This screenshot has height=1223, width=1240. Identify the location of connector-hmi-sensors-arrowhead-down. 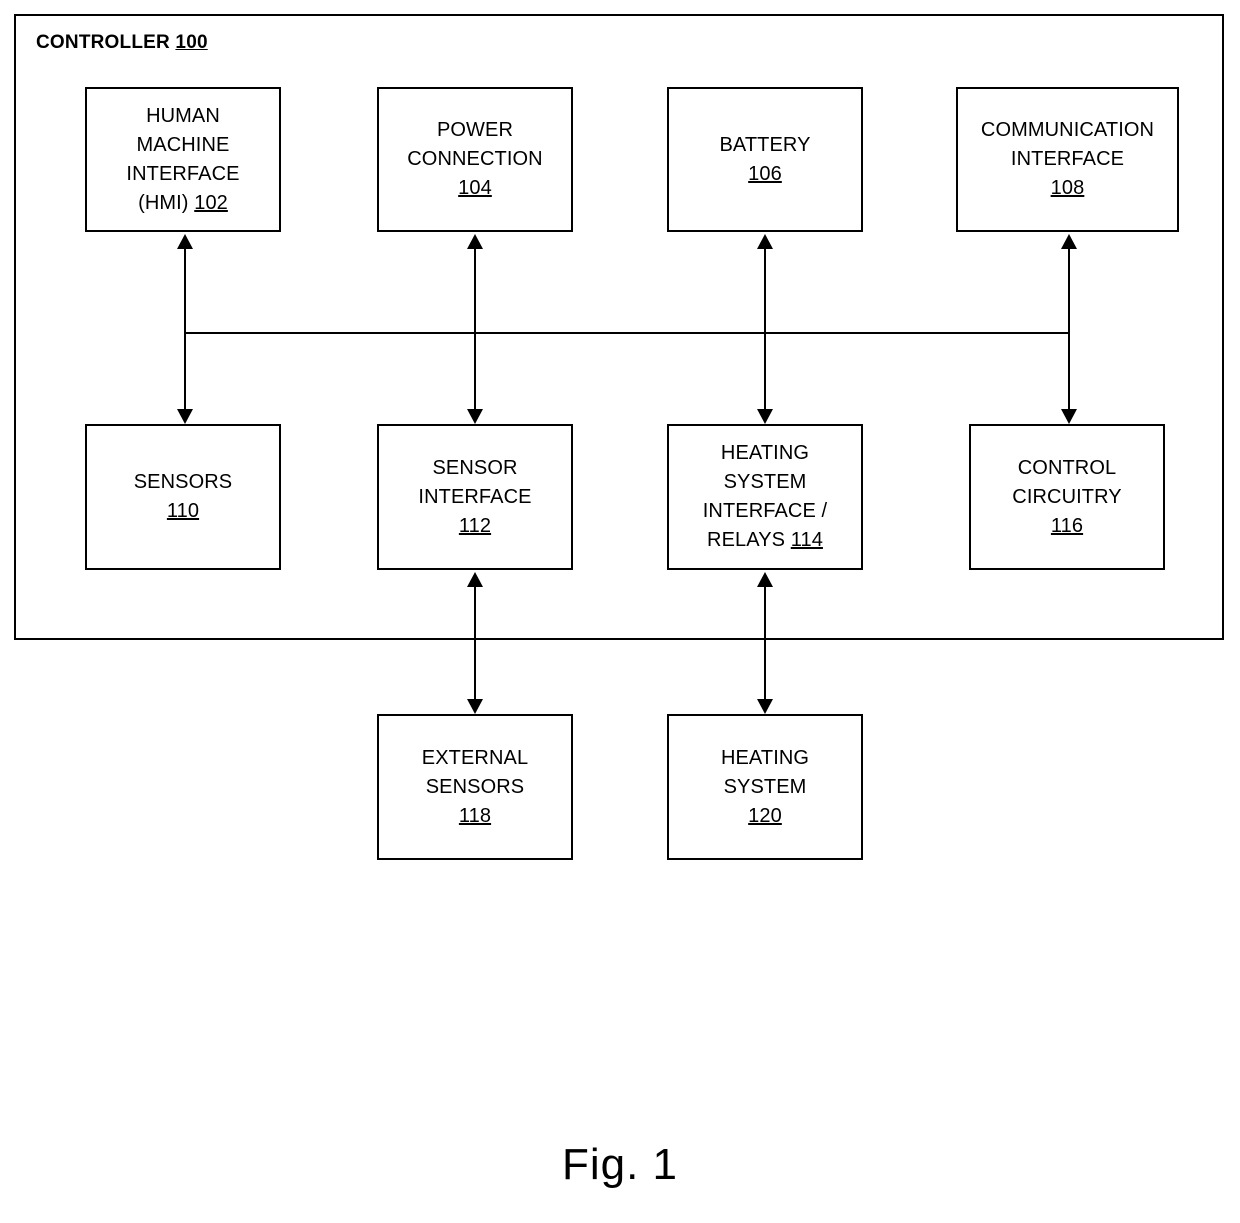
(185, 416).